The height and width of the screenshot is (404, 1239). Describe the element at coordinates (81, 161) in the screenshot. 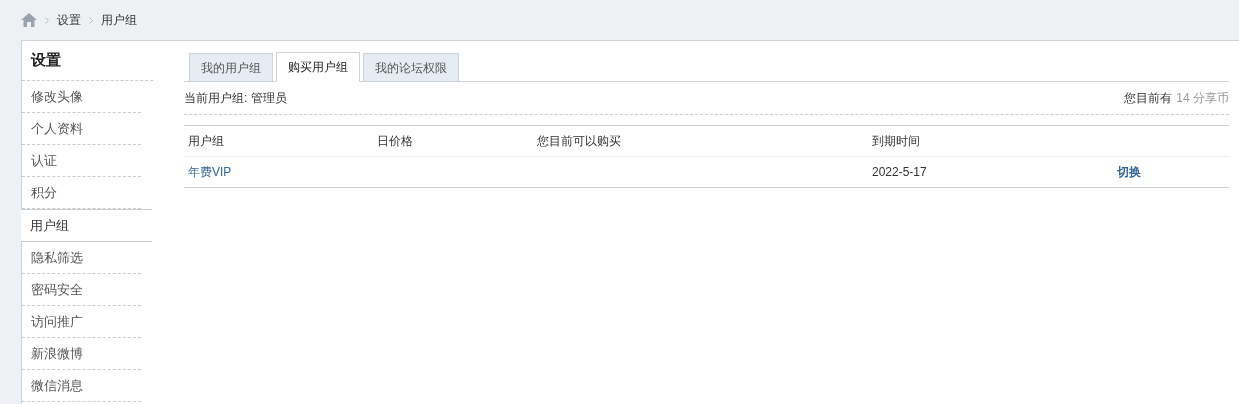

I see `sidebar-item: 认证` at that location.